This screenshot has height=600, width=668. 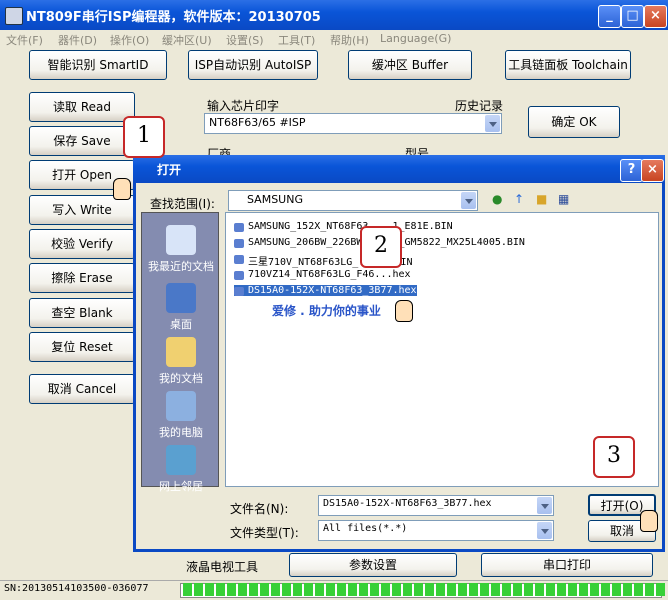 What do you see at coordinates (14, 16) in the screenshot?
I see `app-icon` at bounding box center [14, 16].